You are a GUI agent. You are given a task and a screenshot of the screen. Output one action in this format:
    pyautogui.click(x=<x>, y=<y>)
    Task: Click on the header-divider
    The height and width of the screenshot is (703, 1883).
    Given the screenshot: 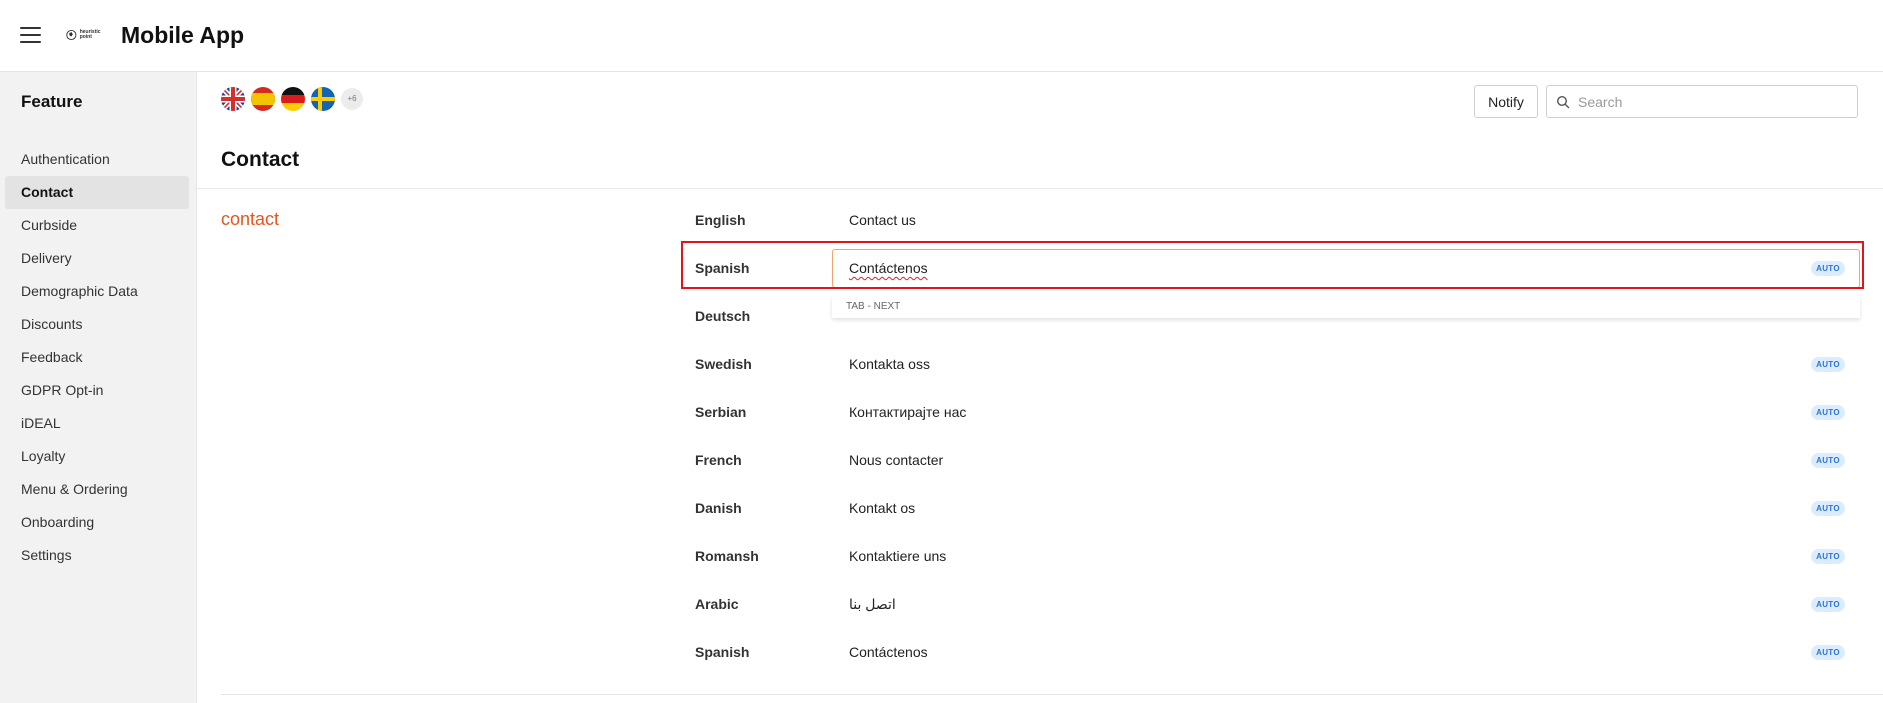 What is the action you would take?
    pyautogui.click(x=1040, y=188)
    